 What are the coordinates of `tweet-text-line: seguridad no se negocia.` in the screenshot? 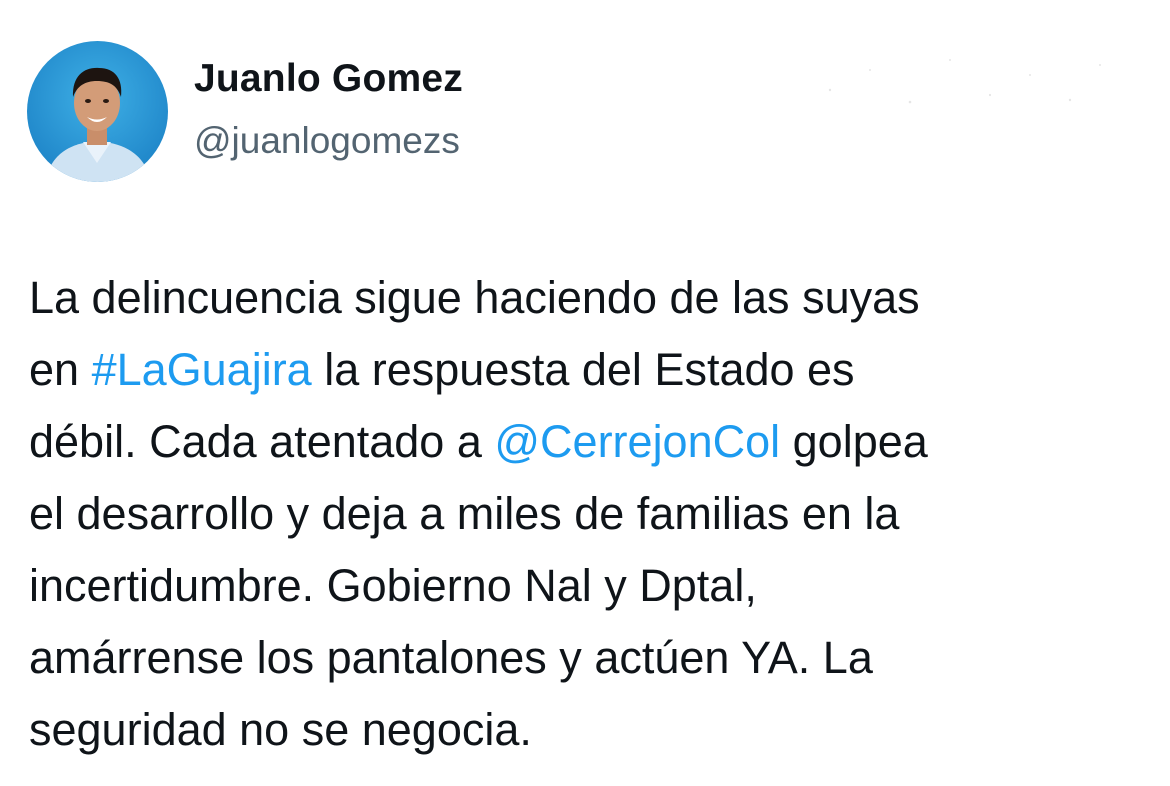 It's located at (589, 730).